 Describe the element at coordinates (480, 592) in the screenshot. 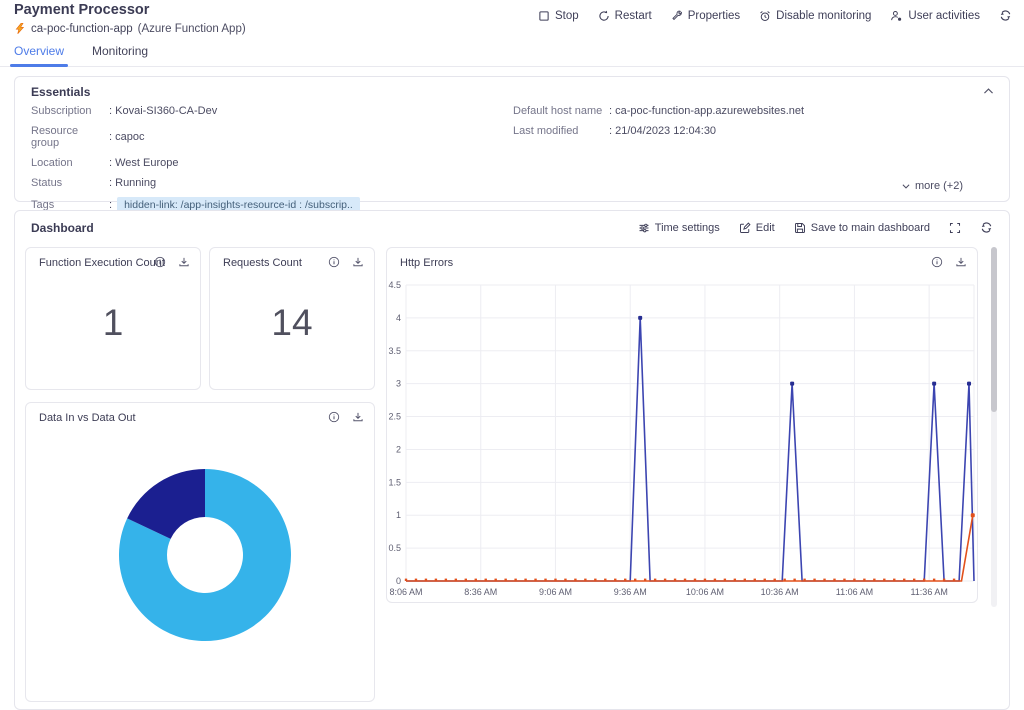

I see `svg-text: 8:36 AM` at that location.